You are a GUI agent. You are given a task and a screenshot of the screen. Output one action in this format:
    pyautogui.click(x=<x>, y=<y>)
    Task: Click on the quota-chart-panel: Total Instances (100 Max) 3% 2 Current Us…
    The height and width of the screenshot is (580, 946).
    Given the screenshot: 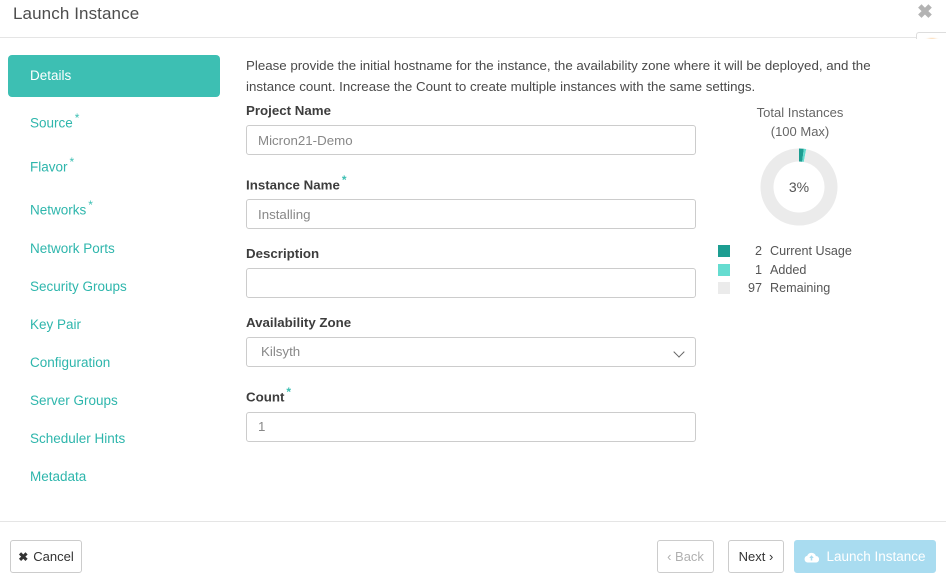 What is the action you would take?
    pyautogui.click(x=825, y=200)
    